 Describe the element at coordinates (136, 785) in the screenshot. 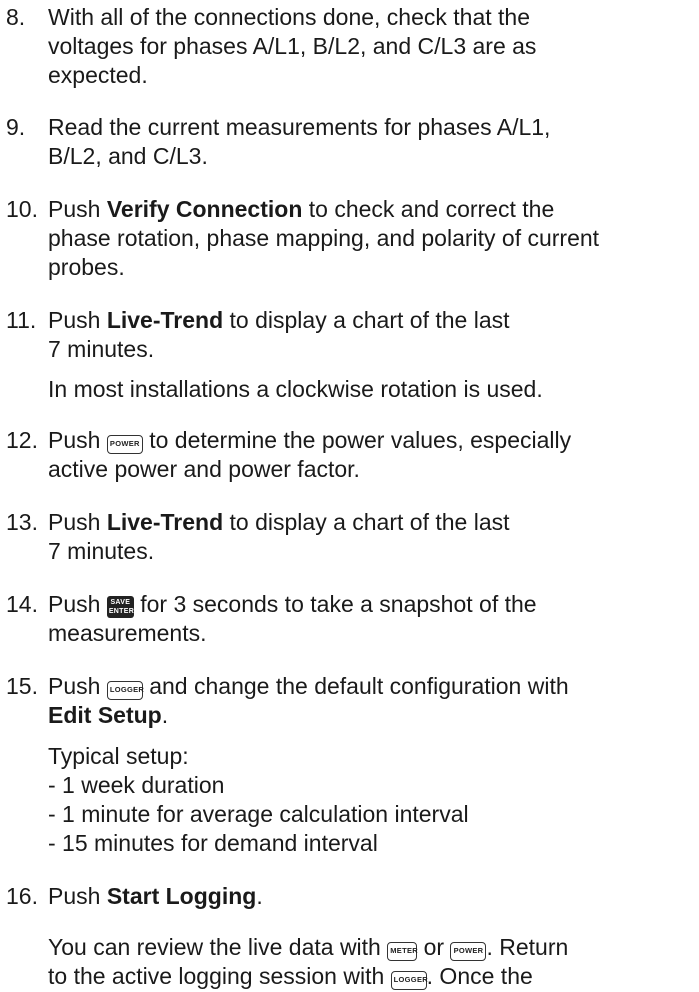

I see `setup-item: - 1 week duration` at that location.